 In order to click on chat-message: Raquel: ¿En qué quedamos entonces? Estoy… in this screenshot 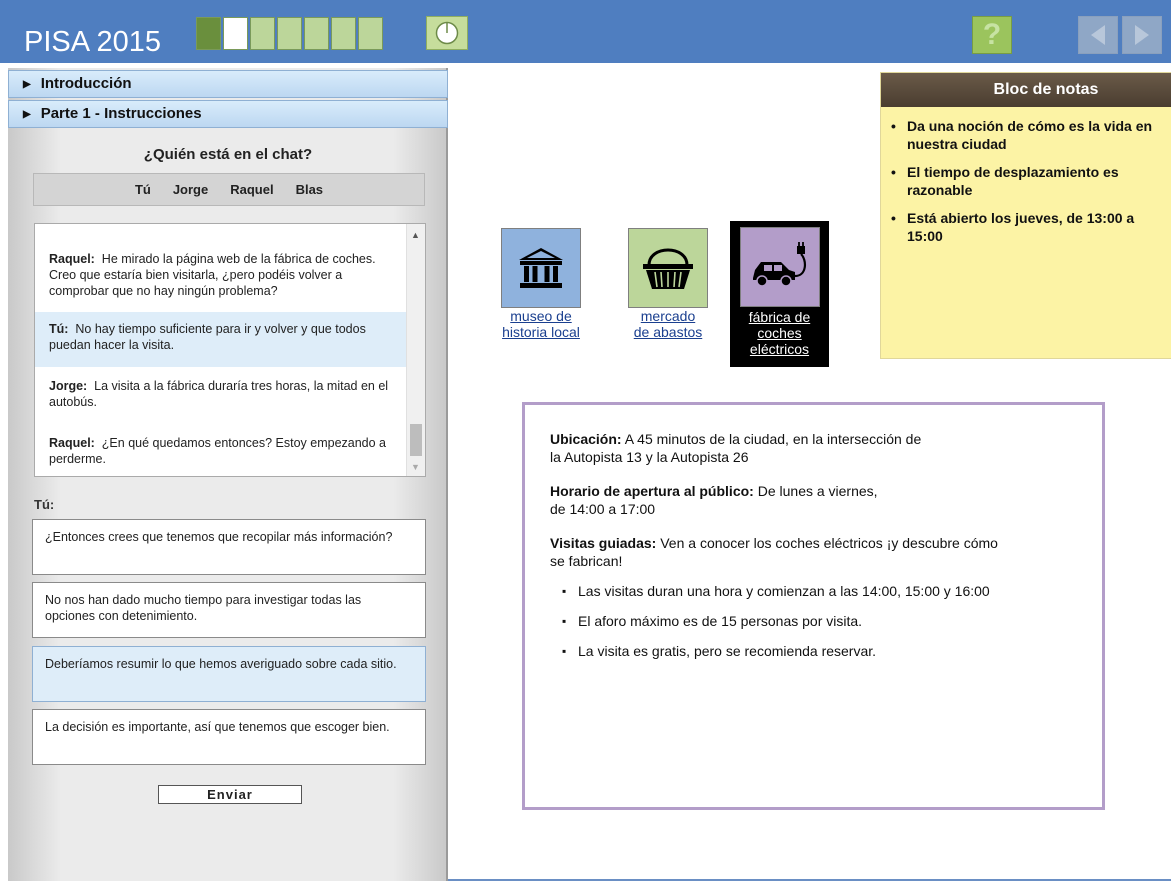, I will do `click(221, 448)`.